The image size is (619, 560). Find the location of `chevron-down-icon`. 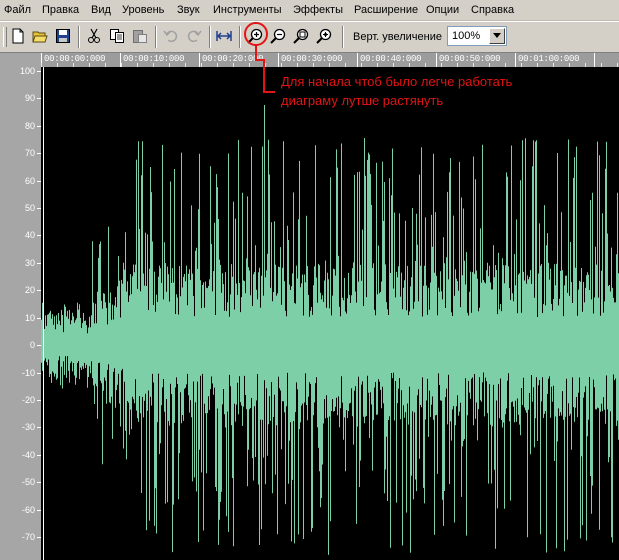

chevron-down-icon is located at coordinates (497, 35).